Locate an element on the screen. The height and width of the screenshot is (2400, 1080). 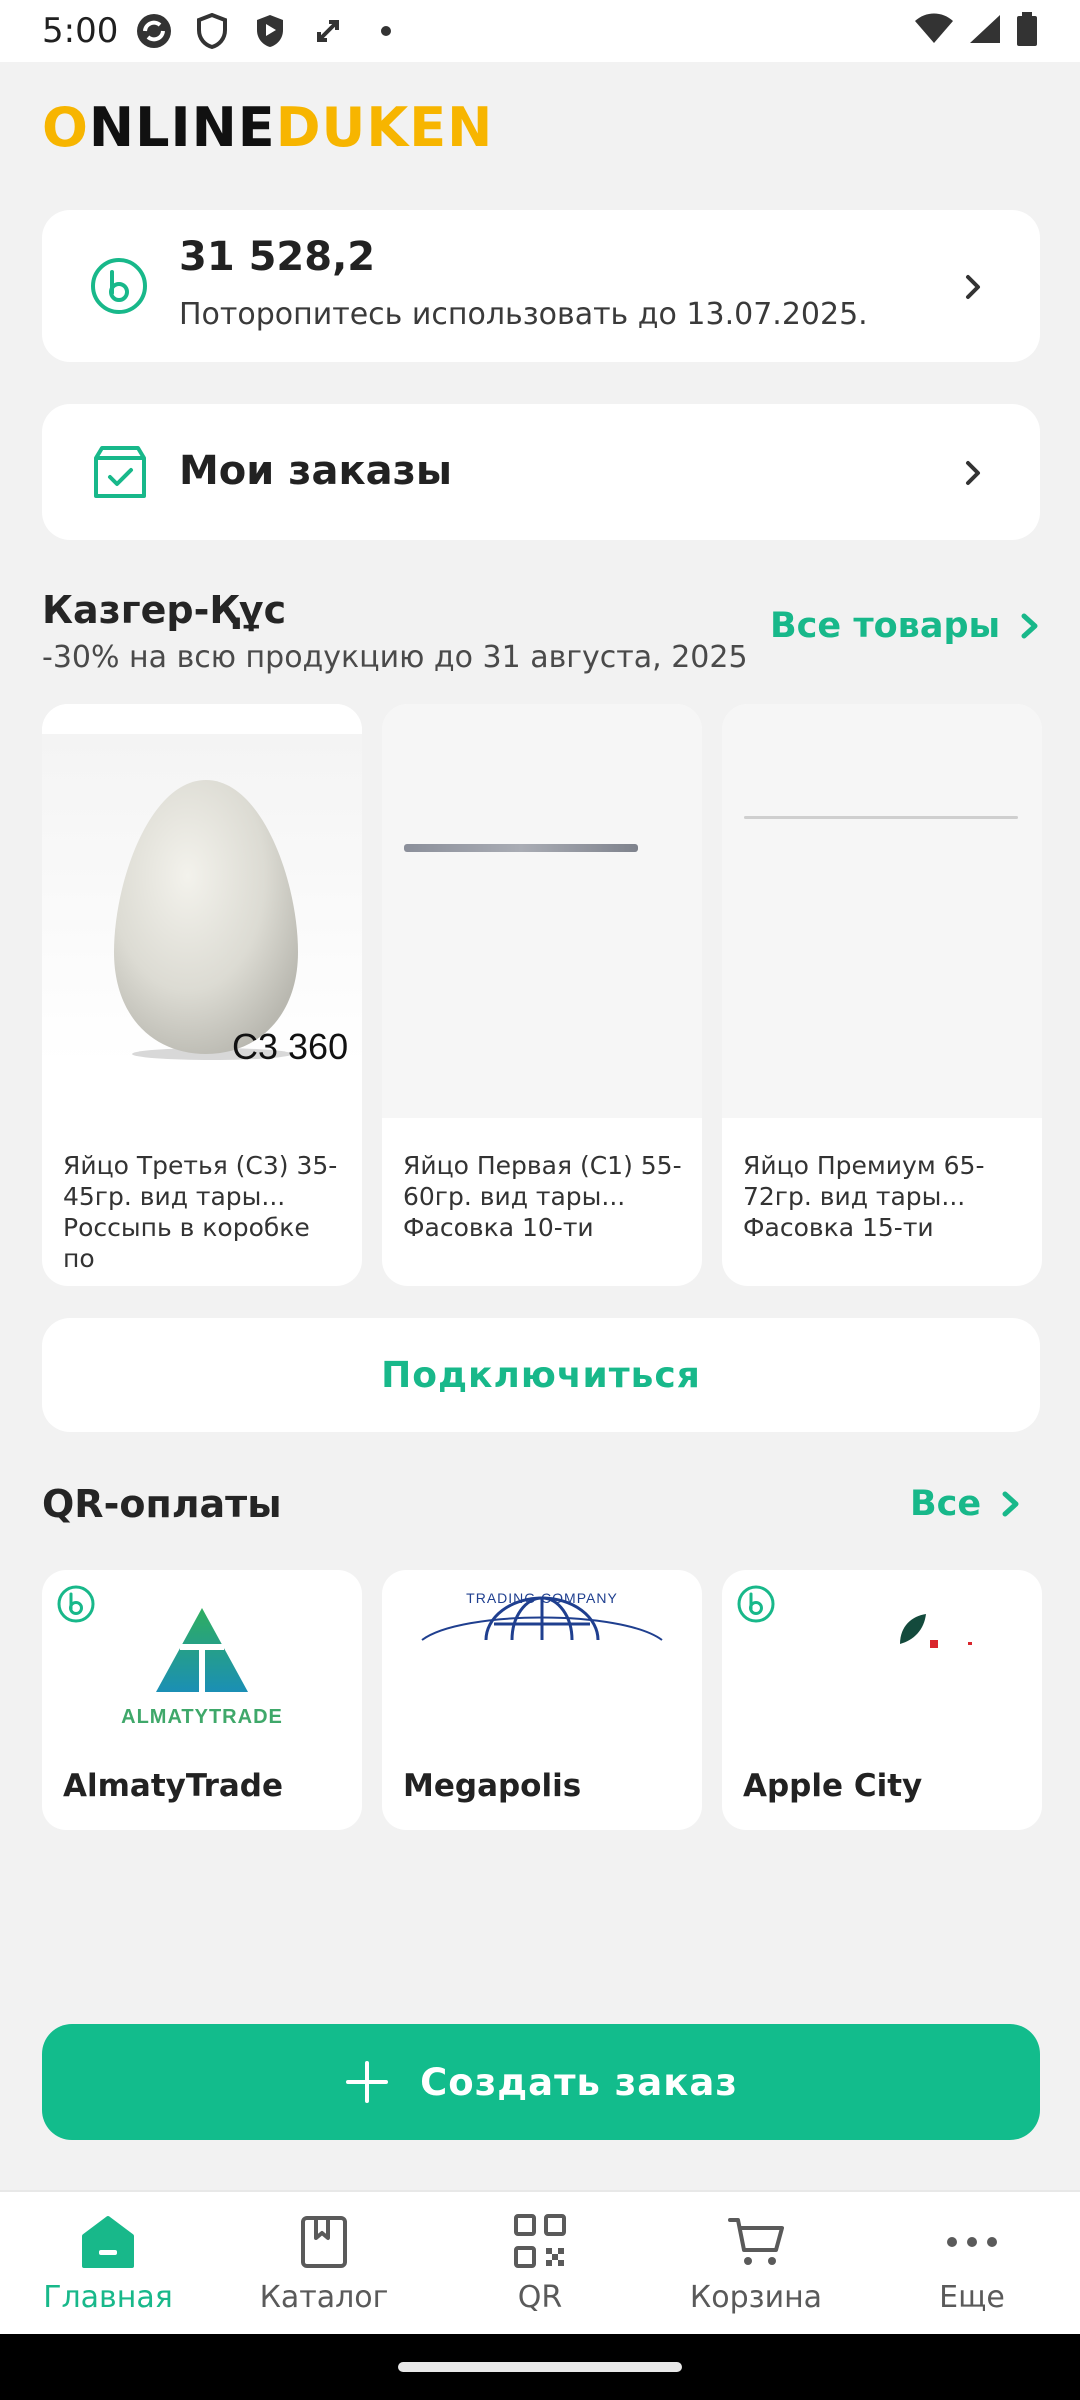
promo-title: Казгер-Құс is located at coordinates (164, 610).